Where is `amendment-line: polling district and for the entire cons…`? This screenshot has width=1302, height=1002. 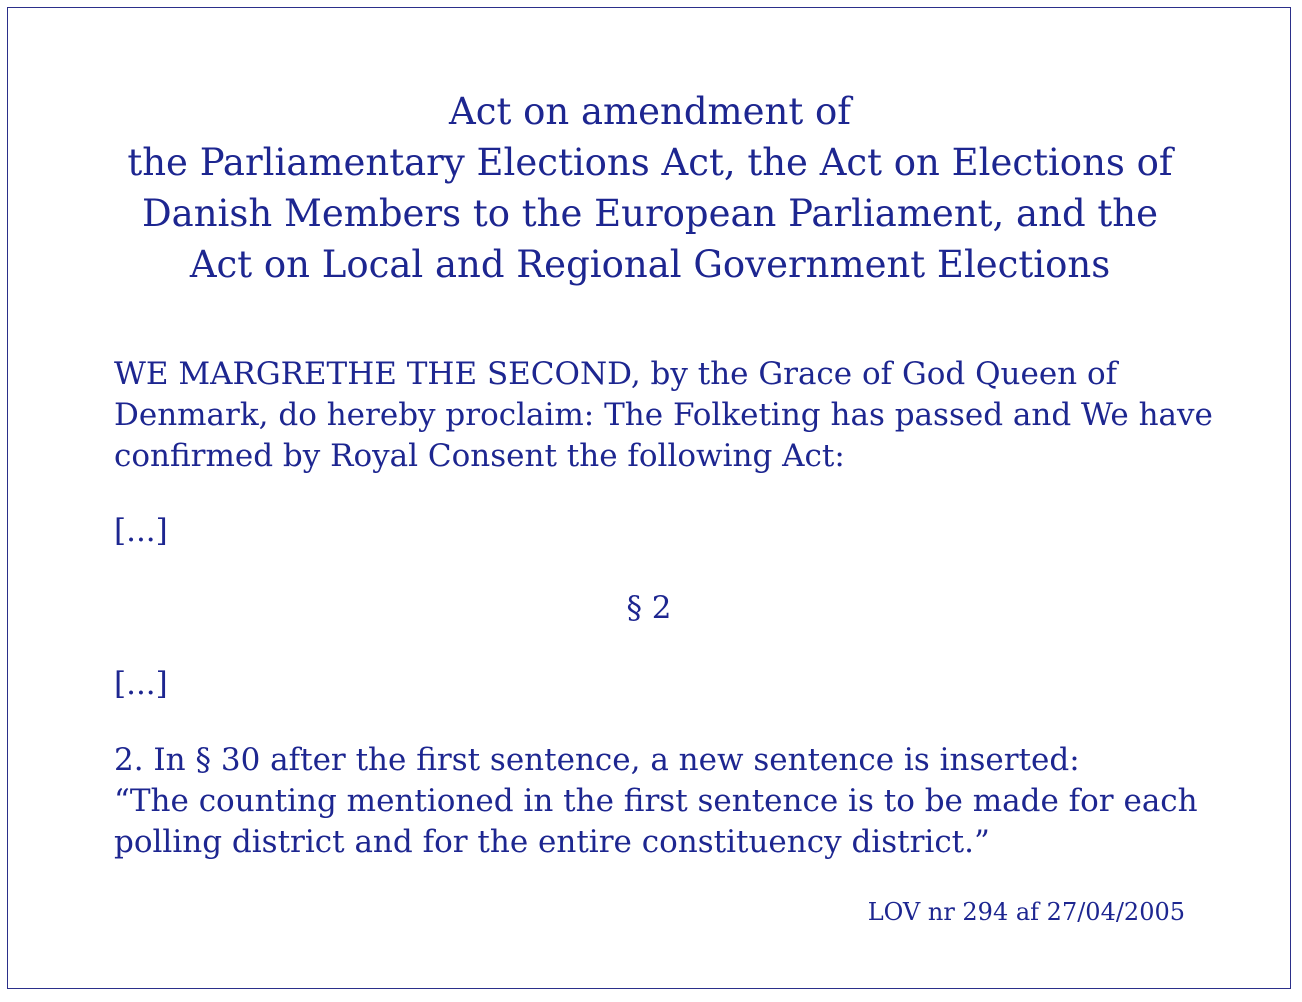 amendment-line: polling district and for the entire cons… is located at coordinates (552, 842).